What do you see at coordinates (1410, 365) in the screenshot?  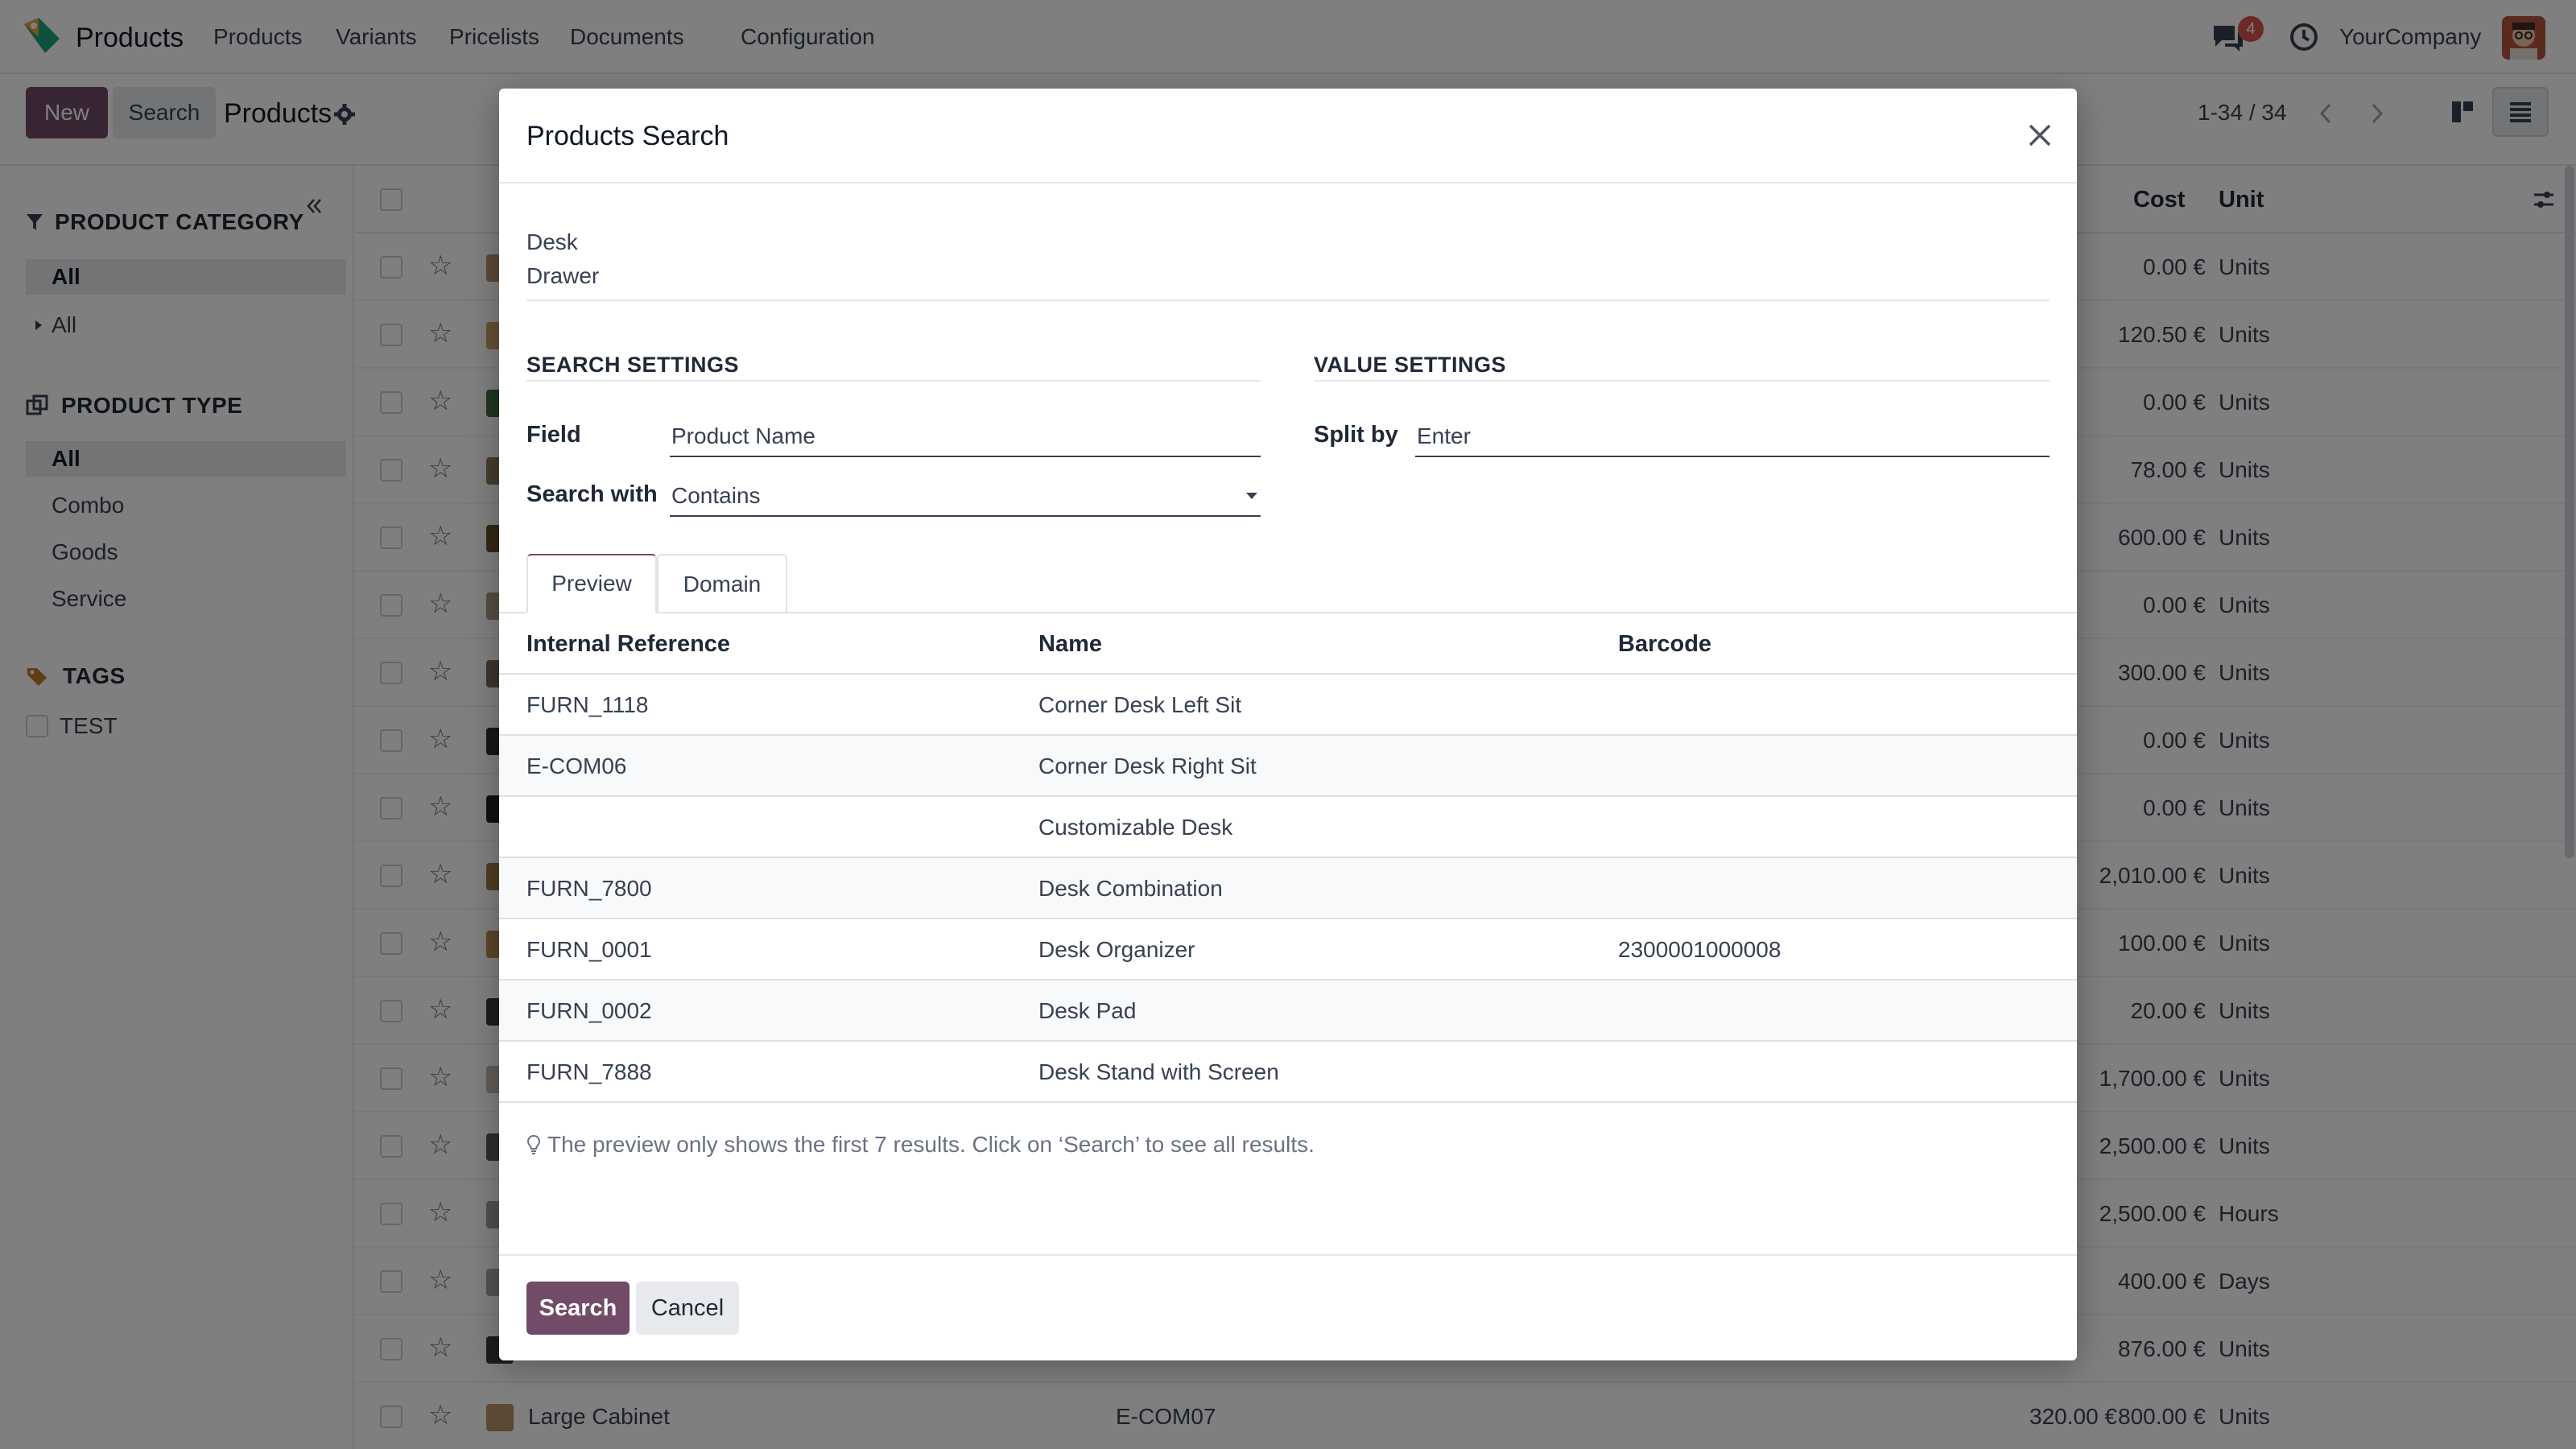 I see `value-settings-title: VALUE SETTINGS` at bounding box center [1410, 365].